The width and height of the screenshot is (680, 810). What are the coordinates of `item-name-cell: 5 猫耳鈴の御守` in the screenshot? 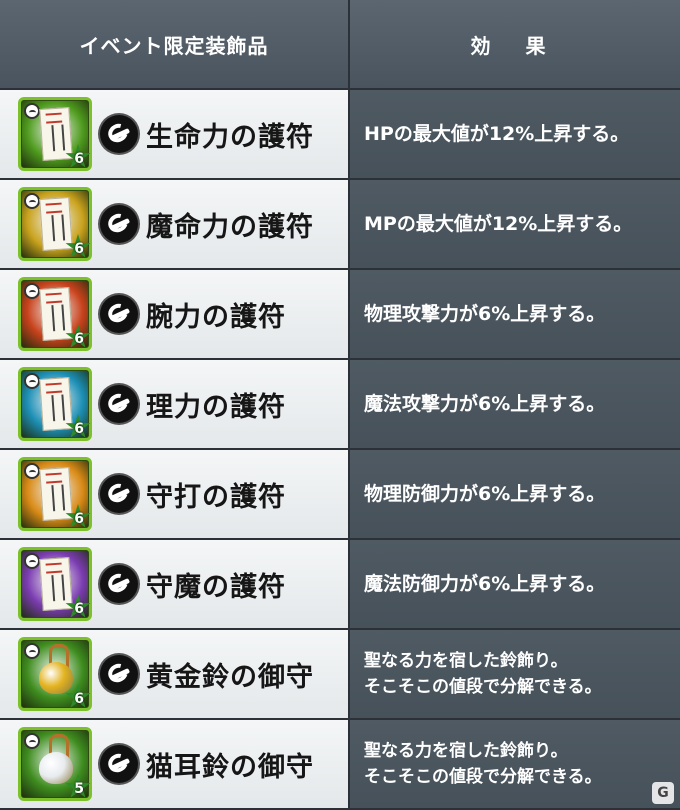 It's located at (175, 764).